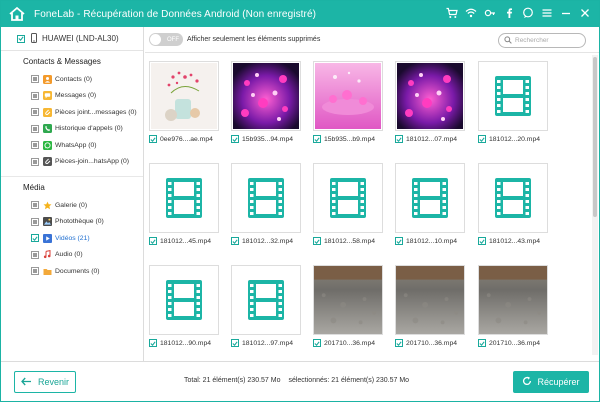 The width and height of the screenshot is (600, 402). Describe the element at coordinates (72, 162) in the screenshot. I see `sidebar-item-whatsapp-attachments: Pièces-join...hatsApp (0)` at that location.